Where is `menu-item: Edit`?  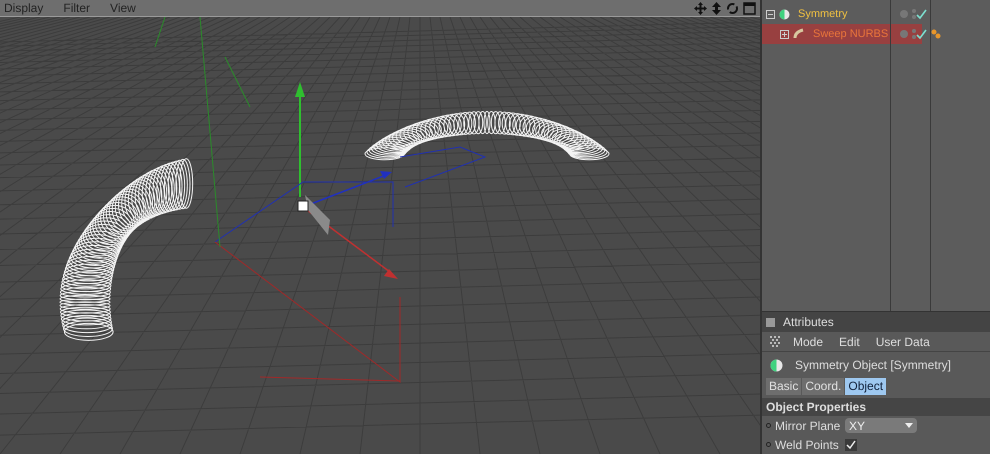
menu-item: Edit is located at coordinates (849, 341).